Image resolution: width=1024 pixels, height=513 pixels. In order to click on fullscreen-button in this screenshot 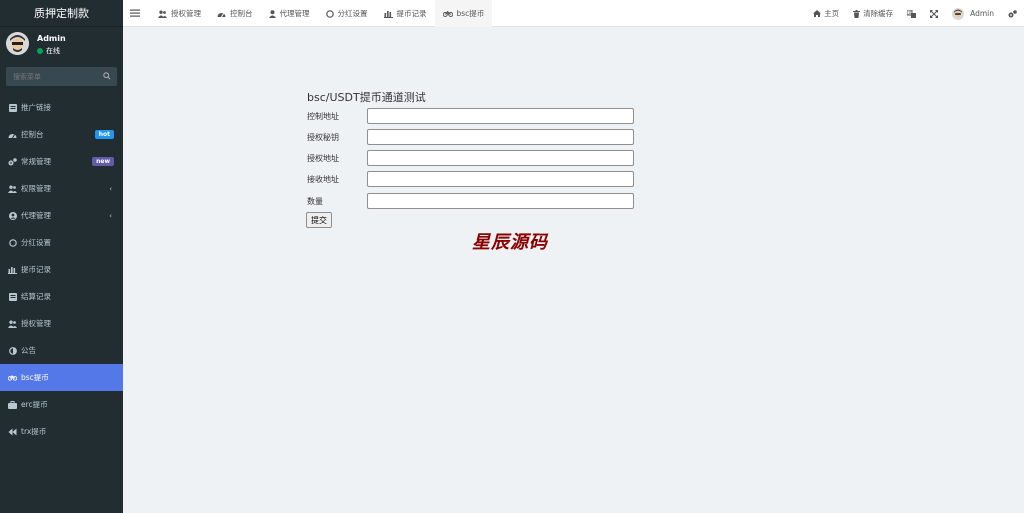, I will do `click(934, 13)`.